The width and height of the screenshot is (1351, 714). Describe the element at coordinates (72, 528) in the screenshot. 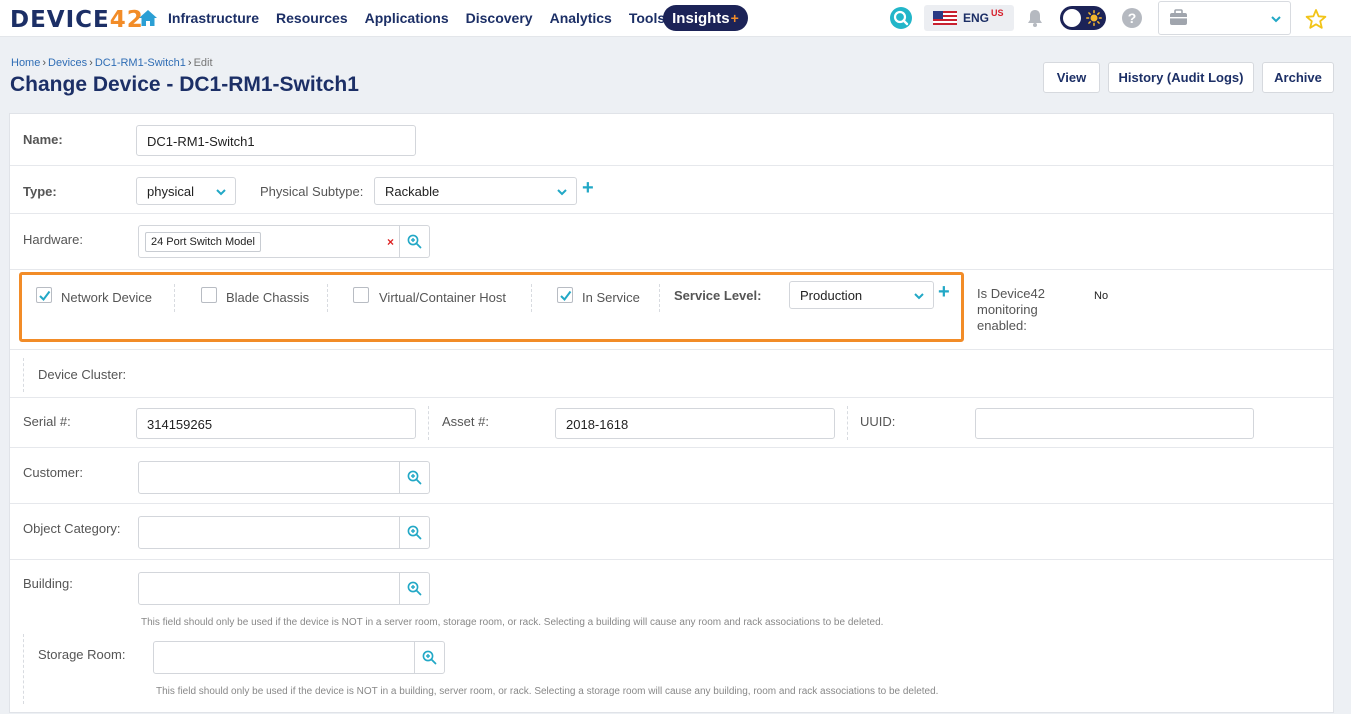

I see `object-category-label: Object Category:` at that location.